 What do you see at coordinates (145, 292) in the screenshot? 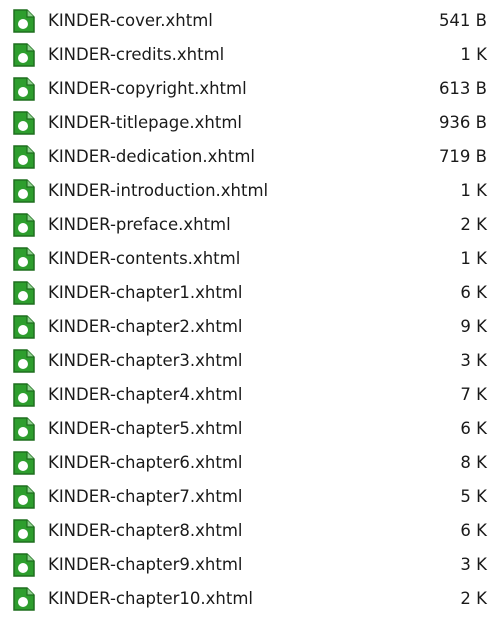
I see `file-name: KINDER-chapter1.xhtml` at bounding box center [145, 292].